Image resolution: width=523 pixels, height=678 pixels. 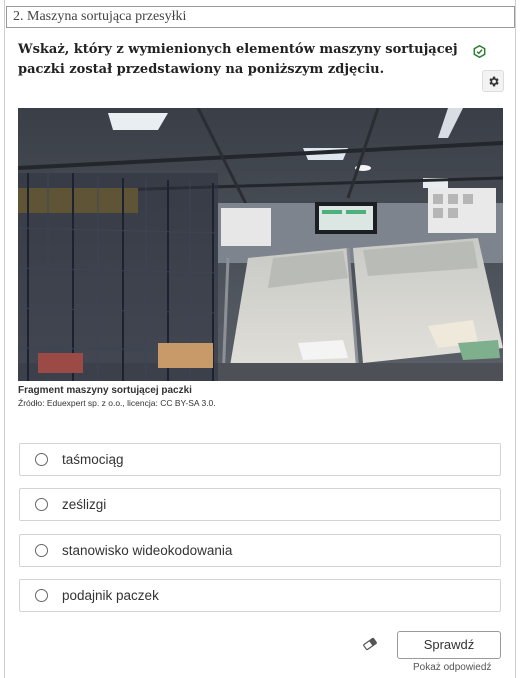 I want to click on gear-icon, so click(x=493, y=81).